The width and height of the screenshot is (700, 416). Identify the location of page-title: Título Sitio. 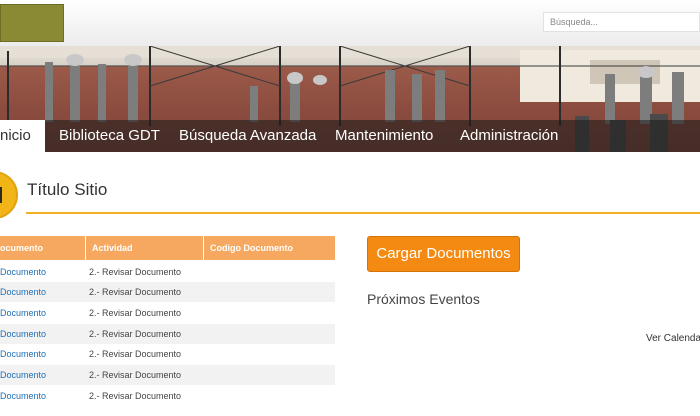
(67, 189).